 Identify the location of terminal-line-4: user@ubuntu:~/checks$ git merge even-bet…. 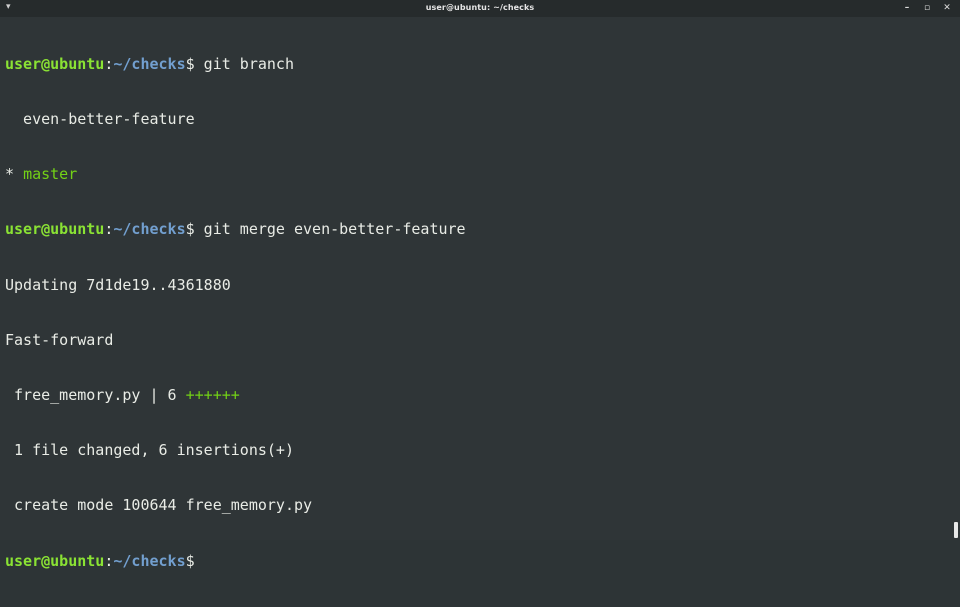
(482, 229).